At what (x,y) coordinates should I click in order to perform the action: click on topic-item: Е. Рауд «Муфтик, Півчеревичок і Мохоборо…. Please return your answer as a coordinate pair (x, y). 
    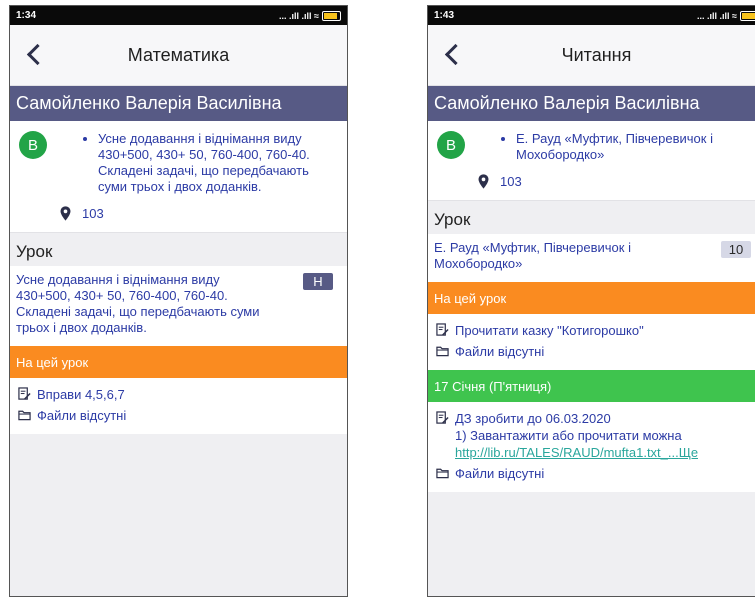
    Looking at the image, I should click on (635, 147).